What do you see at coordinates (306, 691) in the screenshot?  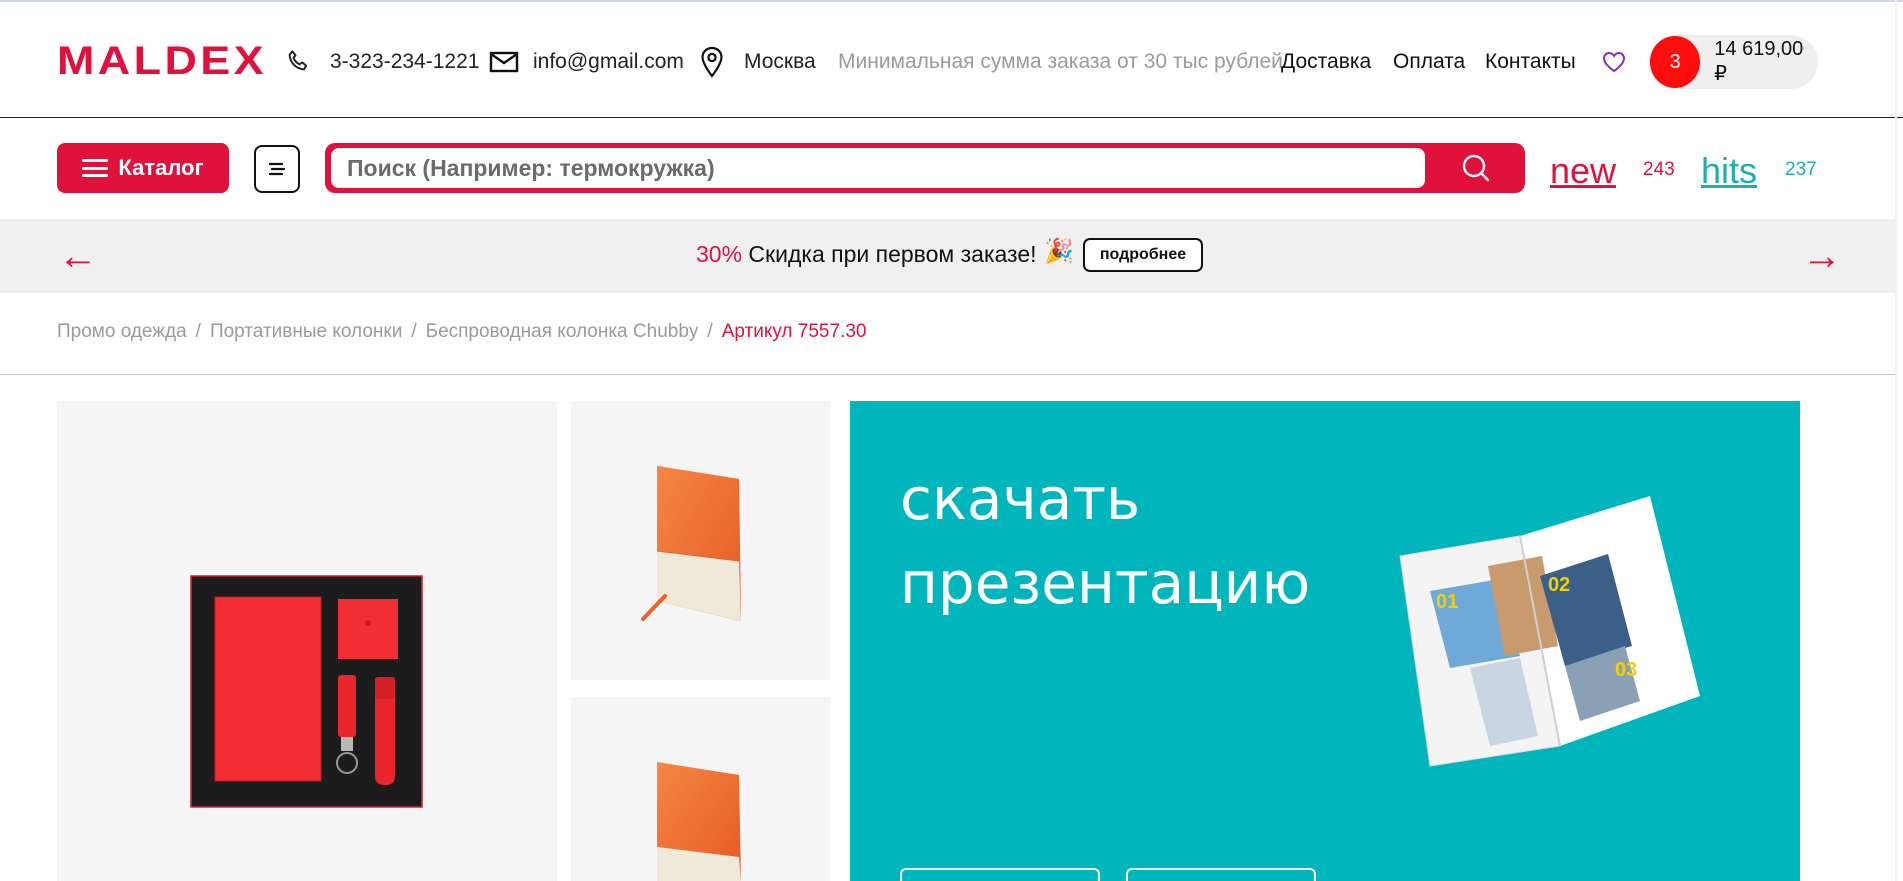 I see `gift-set-image` at bounding box center [306, 691].